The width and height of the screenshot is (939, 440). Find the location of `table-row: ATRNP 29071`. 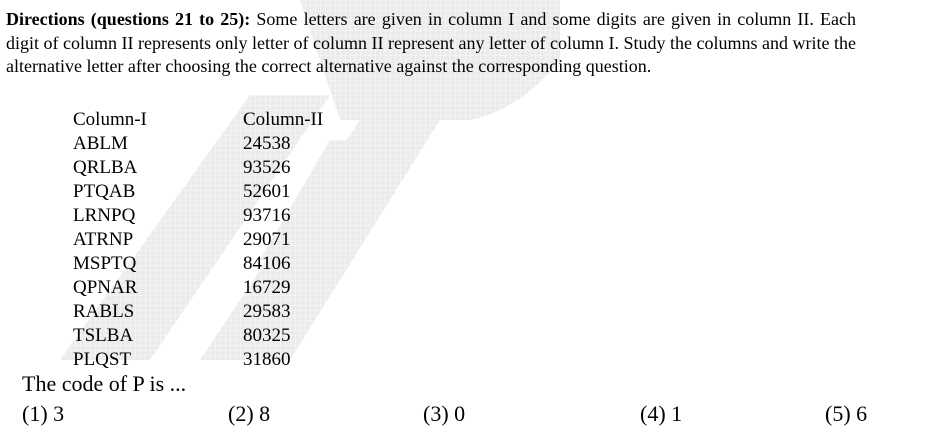

table-row: ATRNP 29071 is located at coordinates (198, 240).